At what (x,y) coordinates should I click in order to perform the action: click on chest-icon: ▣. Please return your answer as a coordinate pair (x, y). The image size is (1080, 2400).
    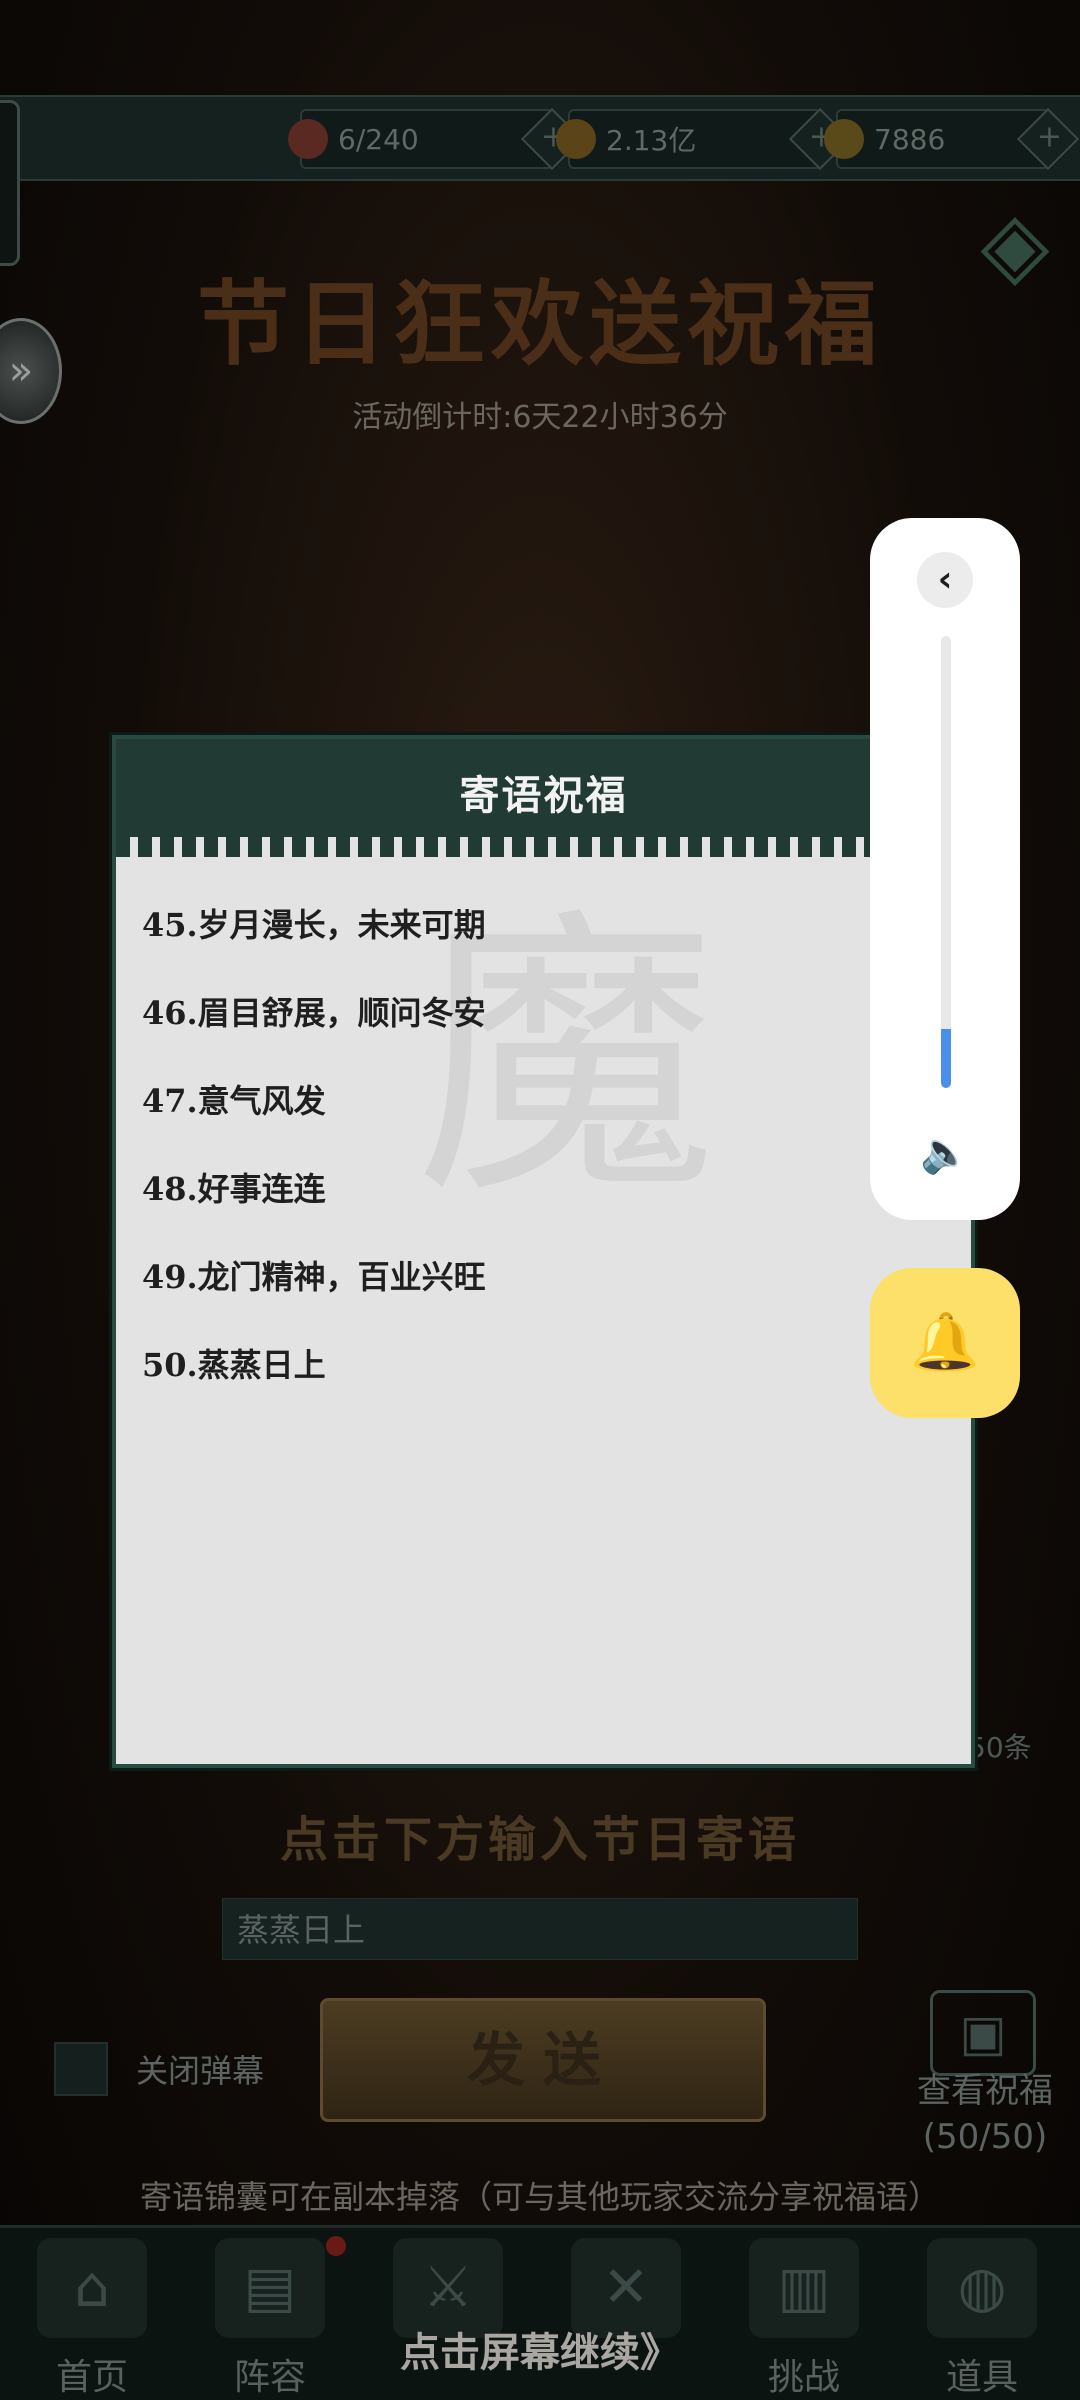
    Looking at the image, I should click on (983, 2033).